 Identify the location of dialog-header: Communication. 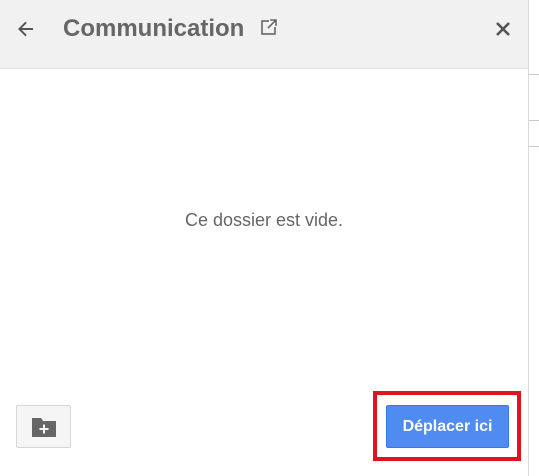
(264, 34).